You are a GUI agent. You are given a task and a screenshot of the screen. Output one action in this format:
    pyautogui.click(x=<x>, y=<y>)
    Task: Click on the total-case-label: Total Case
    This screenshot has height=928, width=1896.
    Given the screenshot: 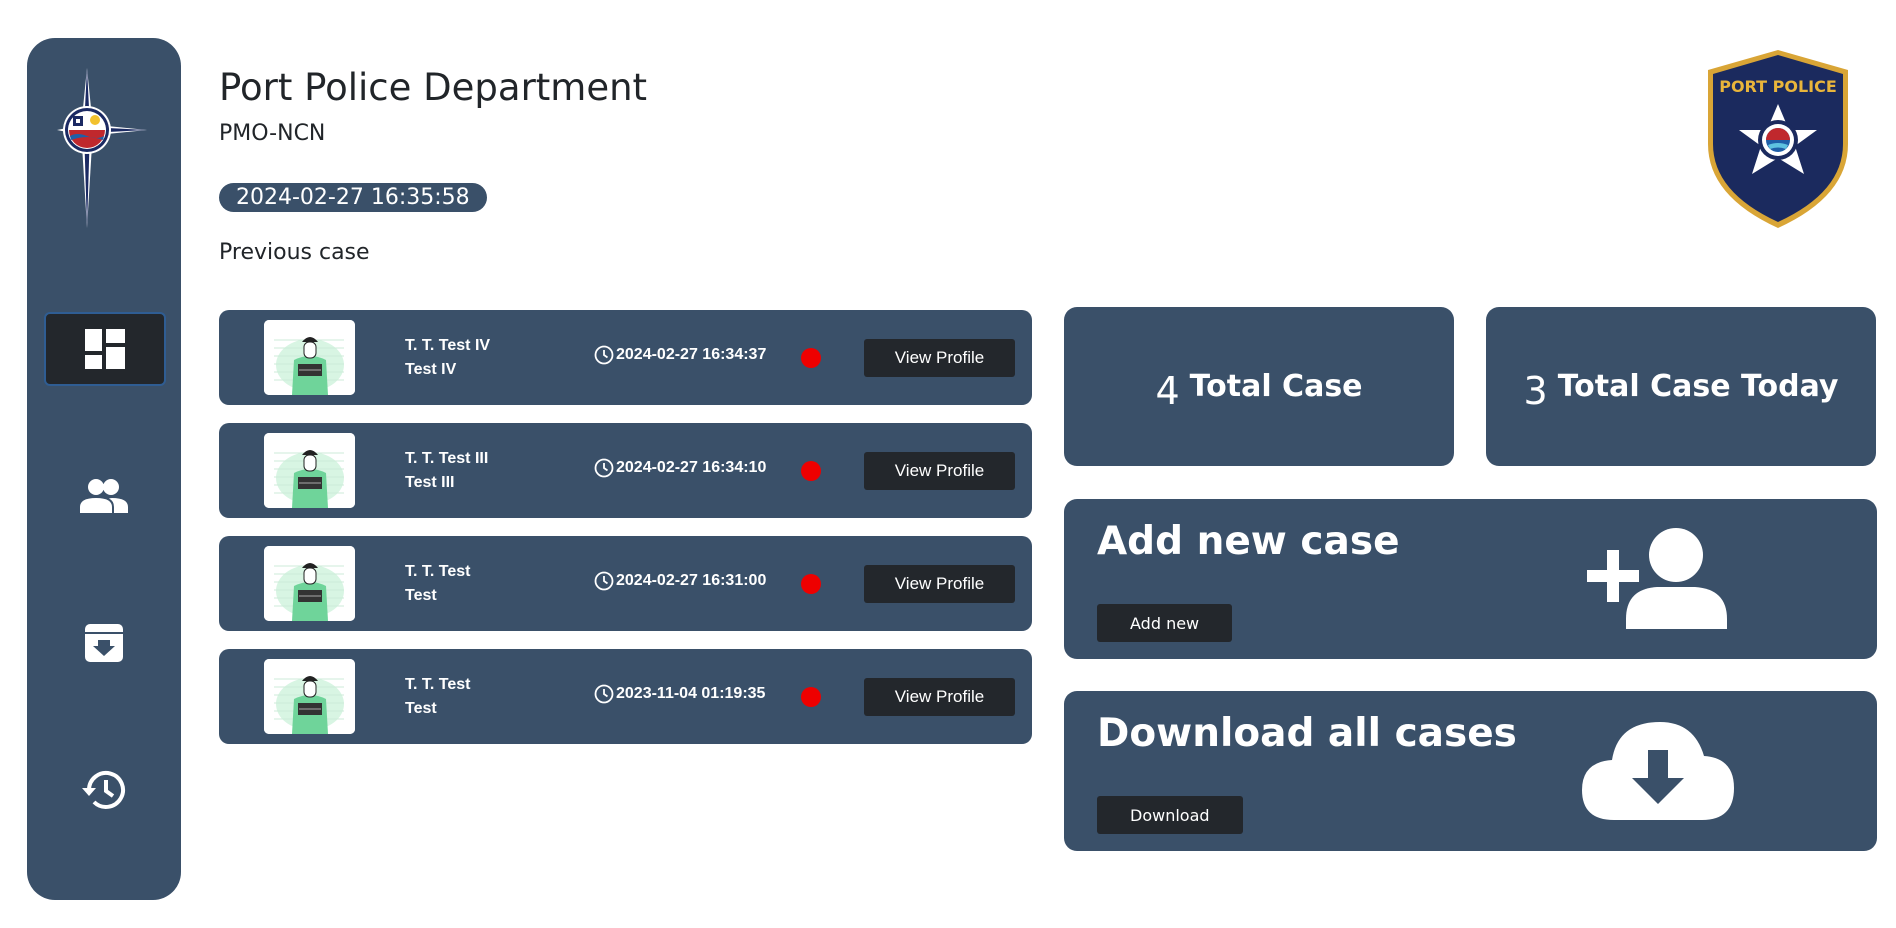 What is the action you would take?
    pyautogui.click(x=1276, y=386)
    